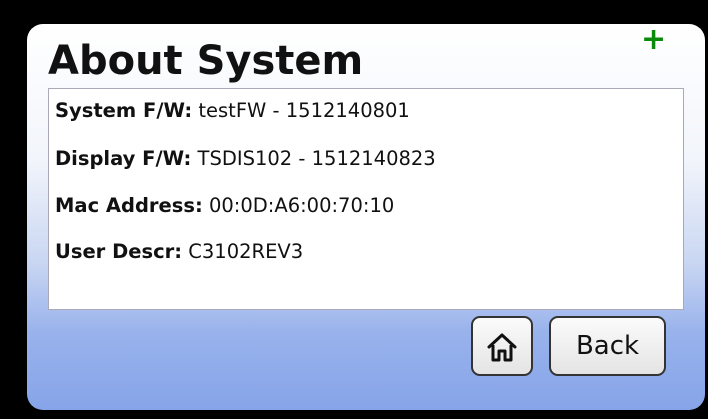  I want to click on mac-address-row: Mac Address: 00:0D:A6:00:70:10, so click(224, 205).